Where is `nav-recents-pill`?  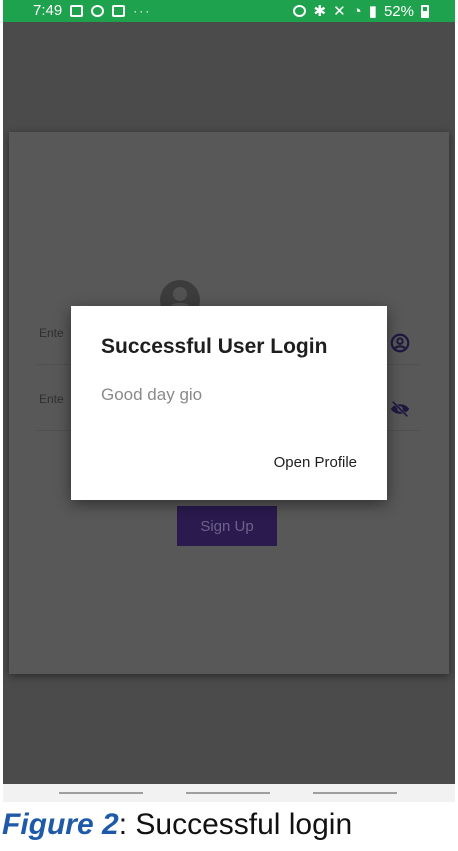
nav-recents-pill is located at coordinates (101, 793).